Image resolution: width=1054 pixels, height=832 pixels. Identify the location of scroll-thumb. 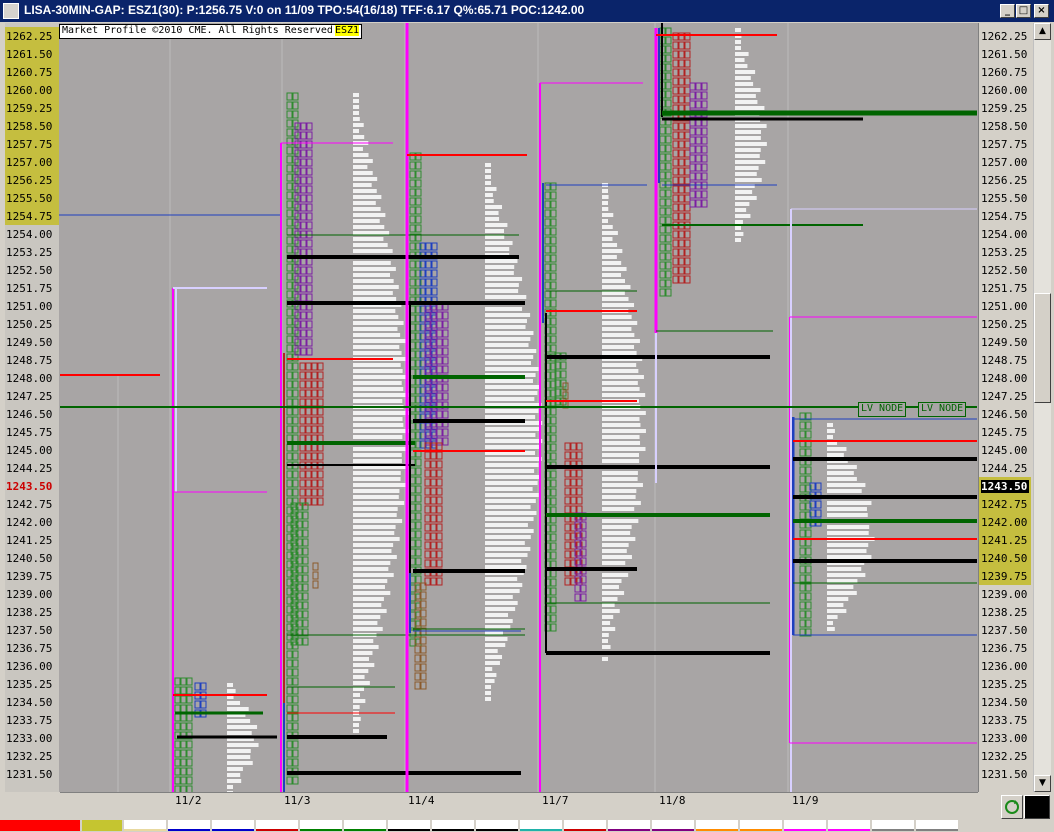
(1042, 348).